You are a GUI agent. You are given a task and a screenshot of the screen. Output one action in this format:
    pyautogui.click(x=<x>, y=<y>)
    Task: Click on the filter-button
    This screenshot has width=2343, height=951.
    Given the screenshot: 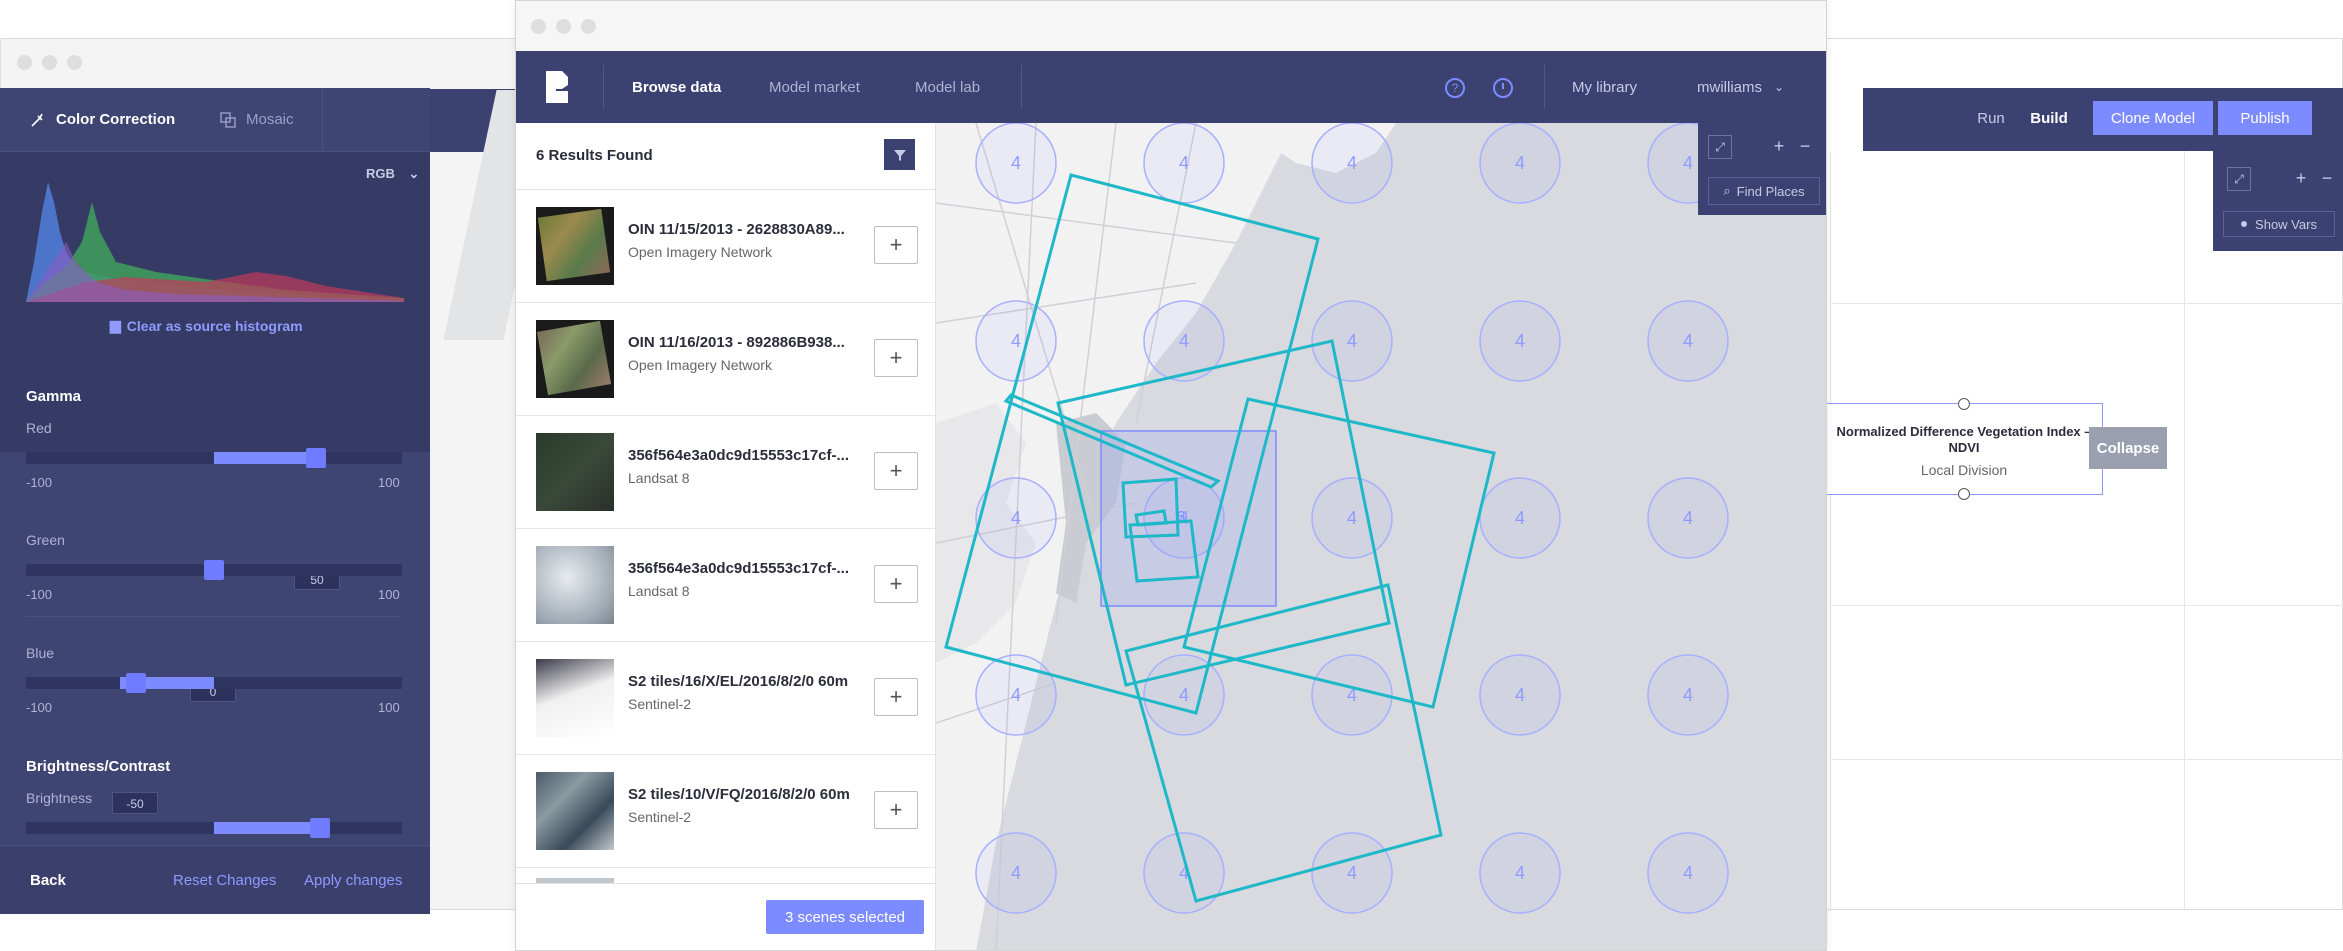 What is the action you would take?
    pyautogui.click(x=899, y=154)
    